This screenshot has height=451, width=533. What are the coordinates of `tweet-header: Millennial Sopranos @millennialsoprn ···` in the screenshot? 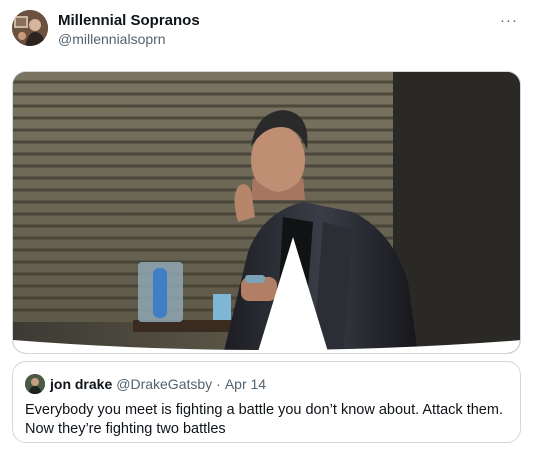 It's located at (266, 30).